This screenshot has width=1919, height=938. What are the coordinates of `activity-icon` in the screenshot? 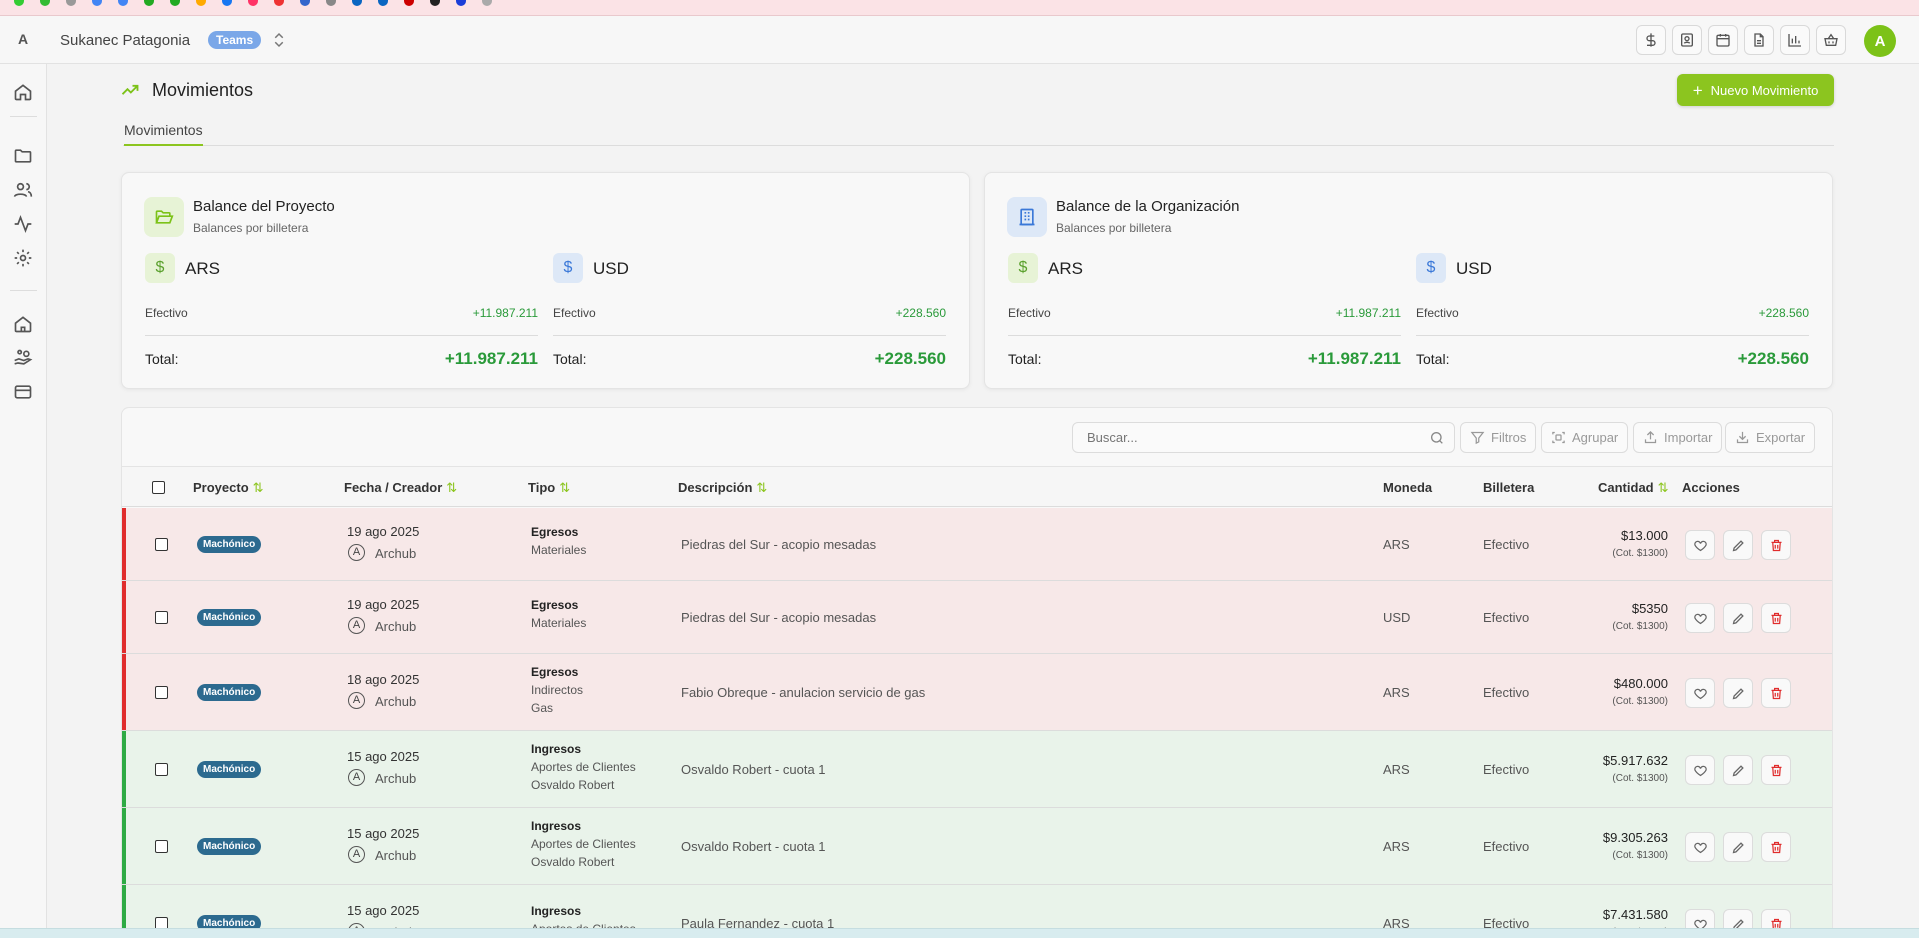 It's located at (23, 224).